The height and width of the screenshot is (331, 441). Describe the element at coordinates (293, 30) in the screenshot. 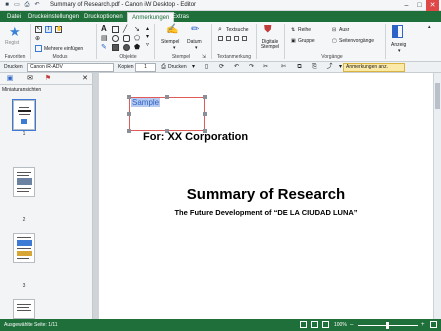

I see `reihe-icon: ⇅` at that location.